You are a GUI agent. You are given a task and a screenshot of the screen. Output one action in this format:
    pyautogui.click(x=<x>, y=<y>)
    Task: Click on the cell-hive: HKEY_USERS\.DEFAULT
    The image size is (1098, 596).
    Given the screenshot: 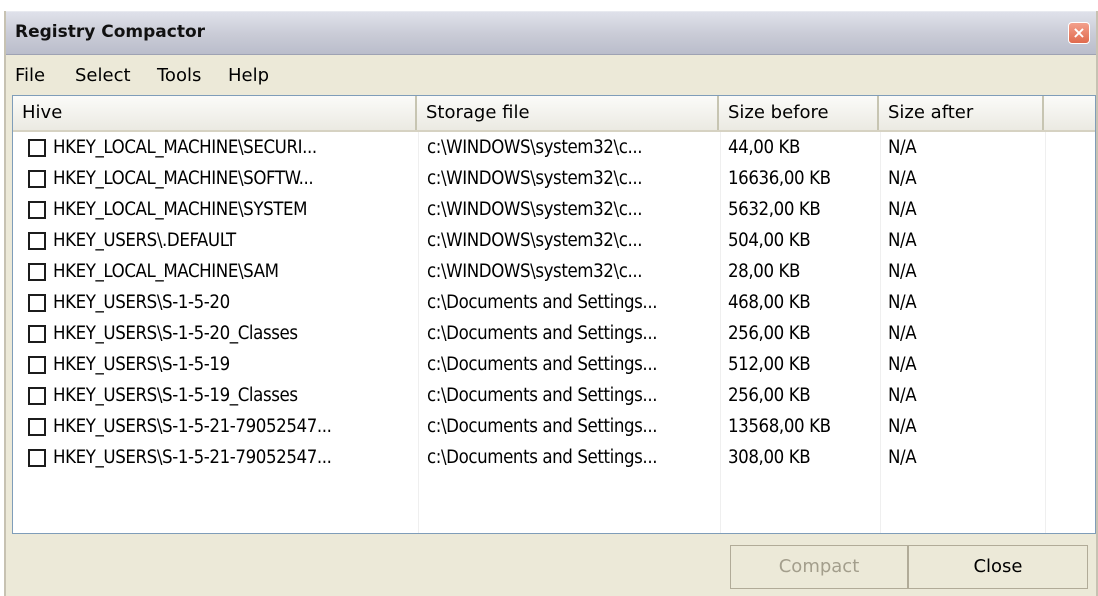 What is the action you would take?
    pyautogui.click(x=144, y=240)
    